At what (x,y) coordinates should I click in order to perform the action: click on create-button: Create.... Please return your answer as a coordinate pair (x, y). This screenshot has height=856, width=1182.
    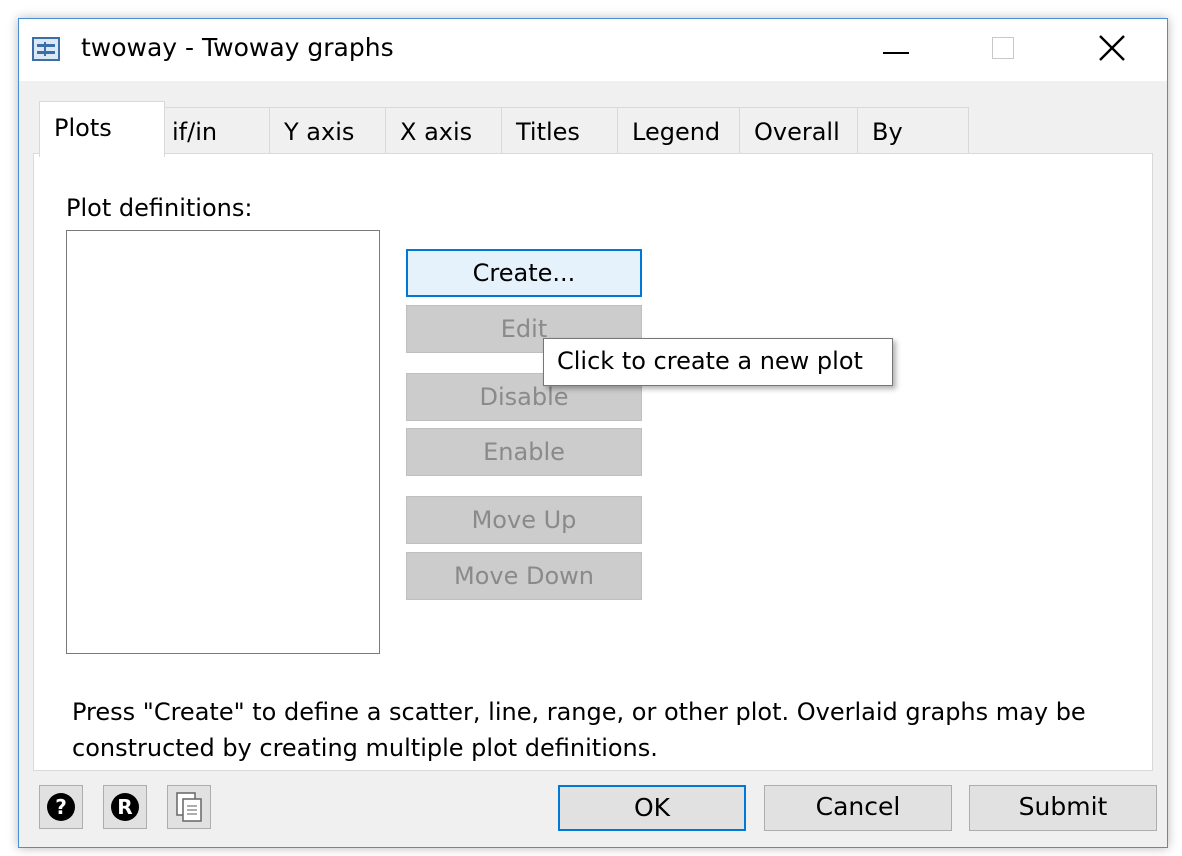
    Looking at the image, I should click on (524, 273).